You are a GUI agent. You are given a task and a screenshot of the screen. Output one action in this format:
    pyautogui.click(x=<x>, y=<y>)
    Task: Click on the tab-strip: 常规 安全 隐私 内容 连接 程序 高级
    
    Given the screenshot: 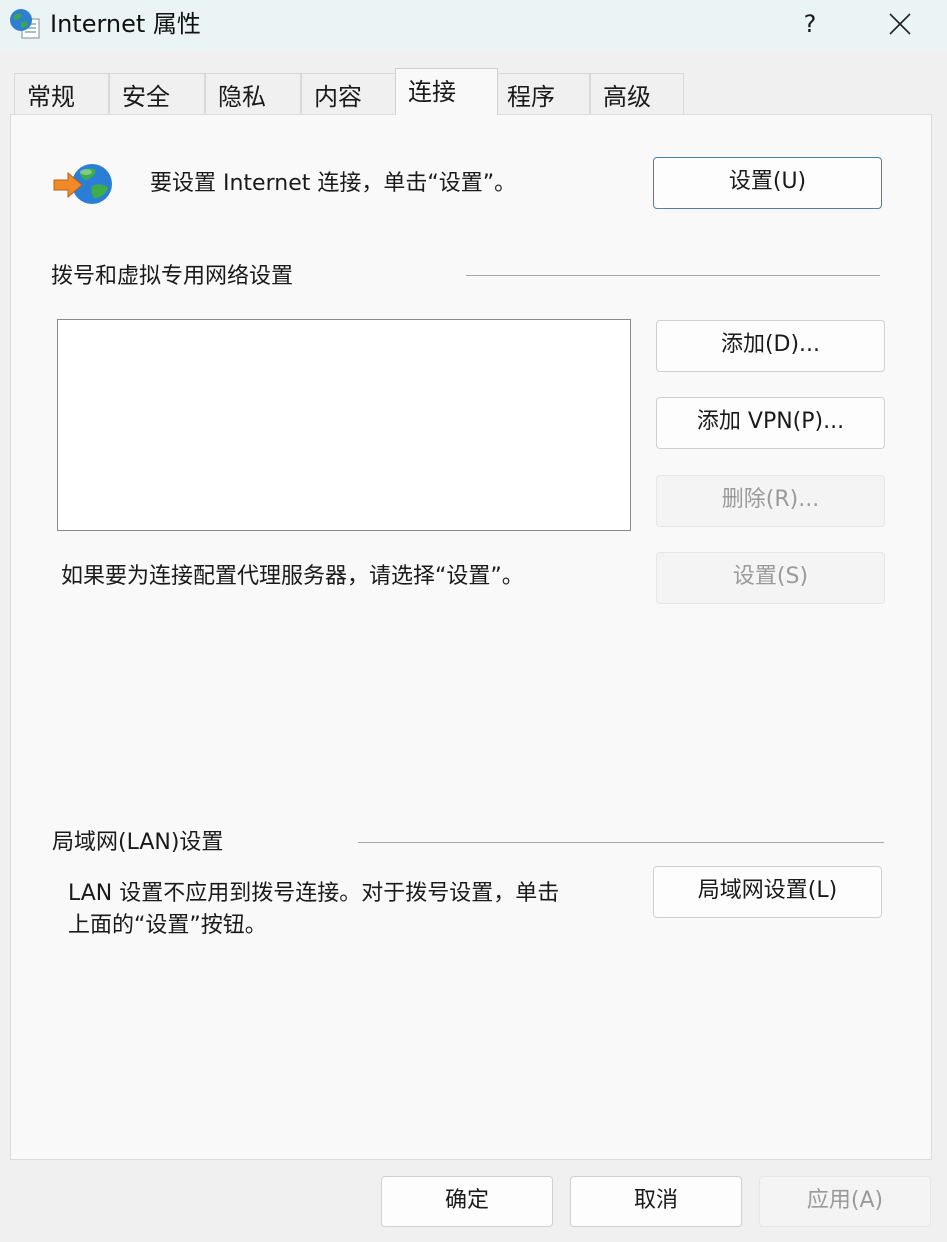 What is the action you would take?
    pyautogui.click(x=349, y=91)
    